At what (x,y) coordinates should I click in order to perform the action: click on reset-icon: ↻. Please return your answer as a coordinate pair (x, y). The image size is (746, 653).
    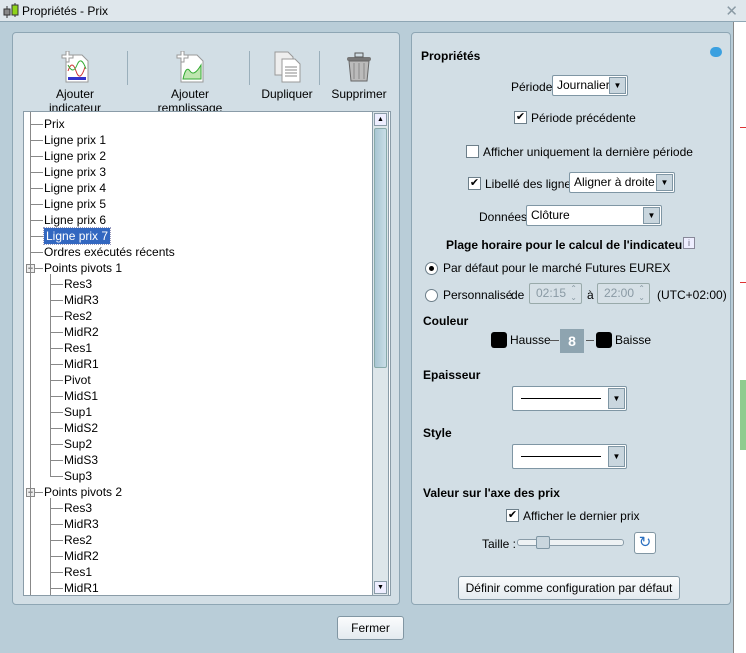
    Looking at the image, I should click on (645, 543).